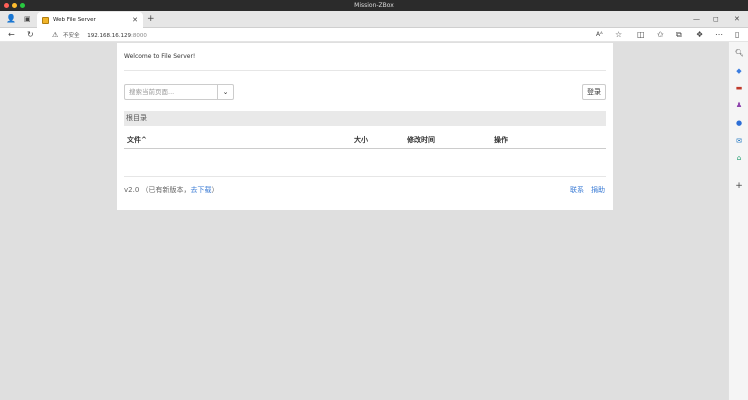 The image size is (748, 400). What do you see at coordinates (45, 20) in the screenshot?
I see `site-favicon-icon` at bounding box center [45, 20].